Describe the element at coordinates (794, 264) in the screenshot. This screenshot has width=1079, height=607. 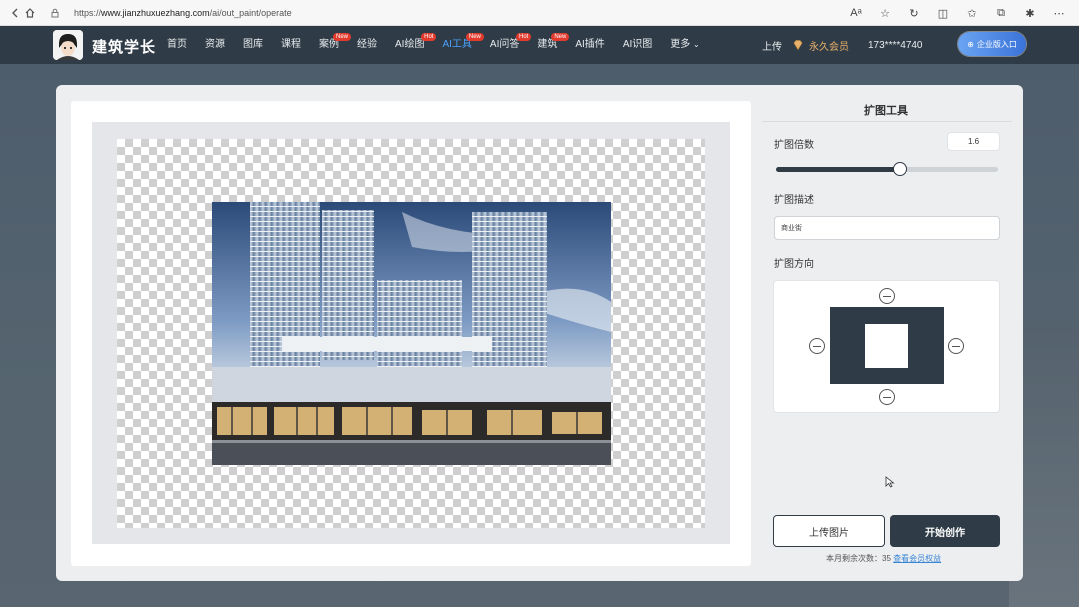
I see `direction-label: 扩图方向` at that location.